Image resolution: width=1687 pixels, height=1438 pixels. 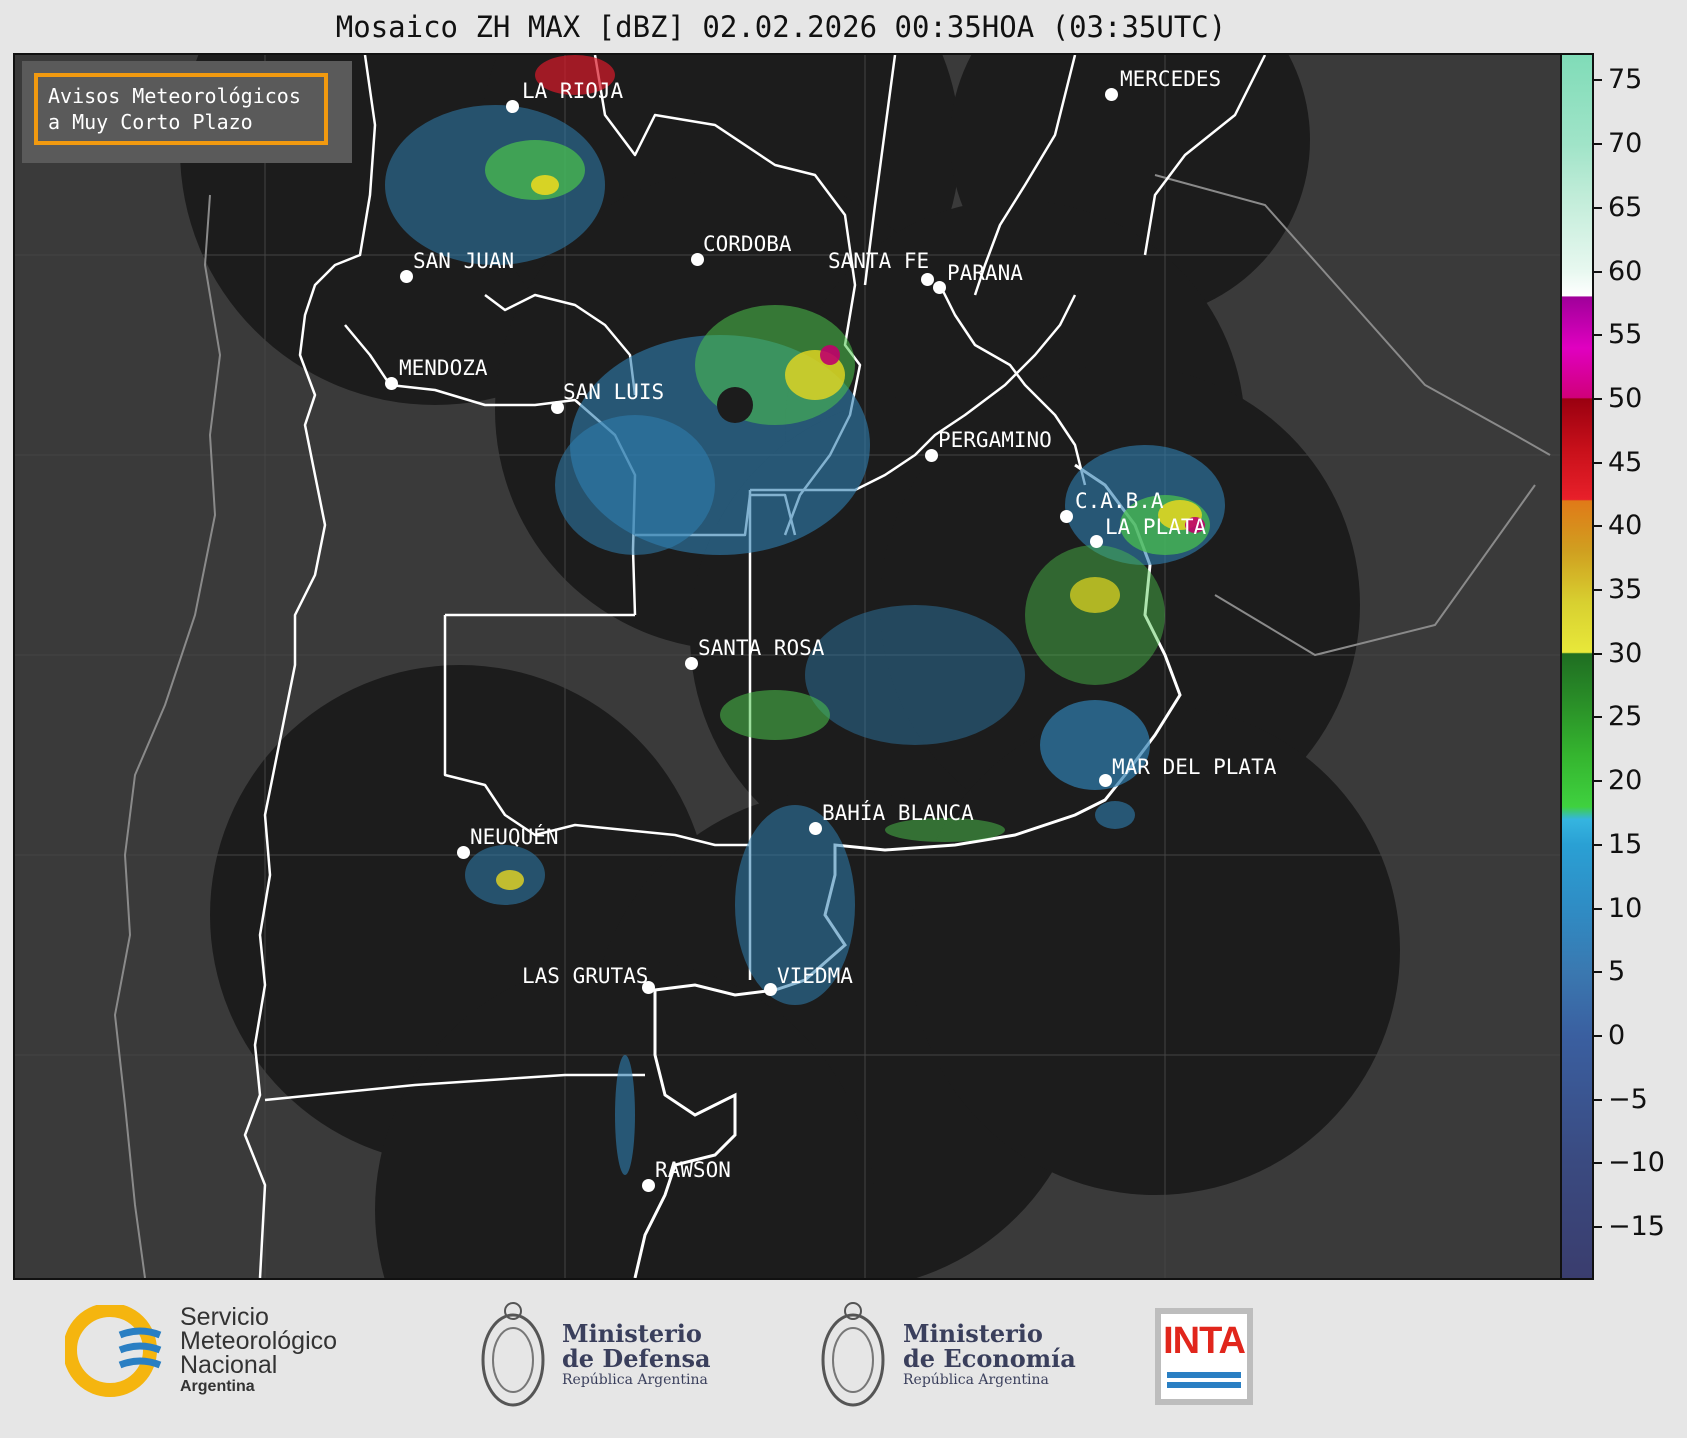 I want to click on city-dot-mar-del-plata, so click(x=1105, y=780).